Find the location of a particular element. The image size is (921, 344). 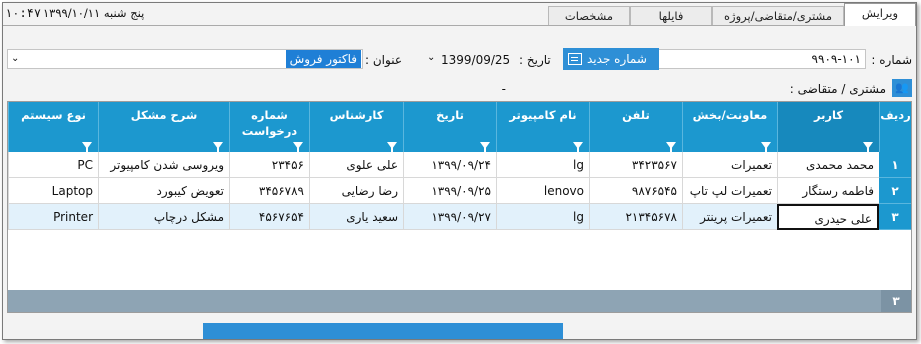

cell-phone: ۲۱۳۴۵۶۷۸ is located at coordinates (635, 217).